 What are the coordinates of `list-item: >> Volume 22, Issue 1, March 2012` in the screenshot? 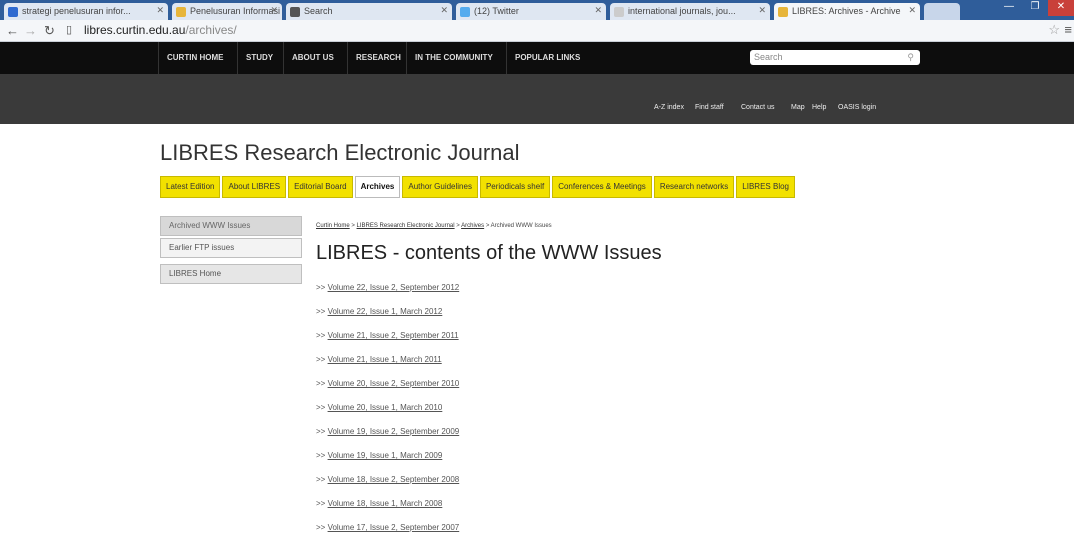 It's located at (387, 319).